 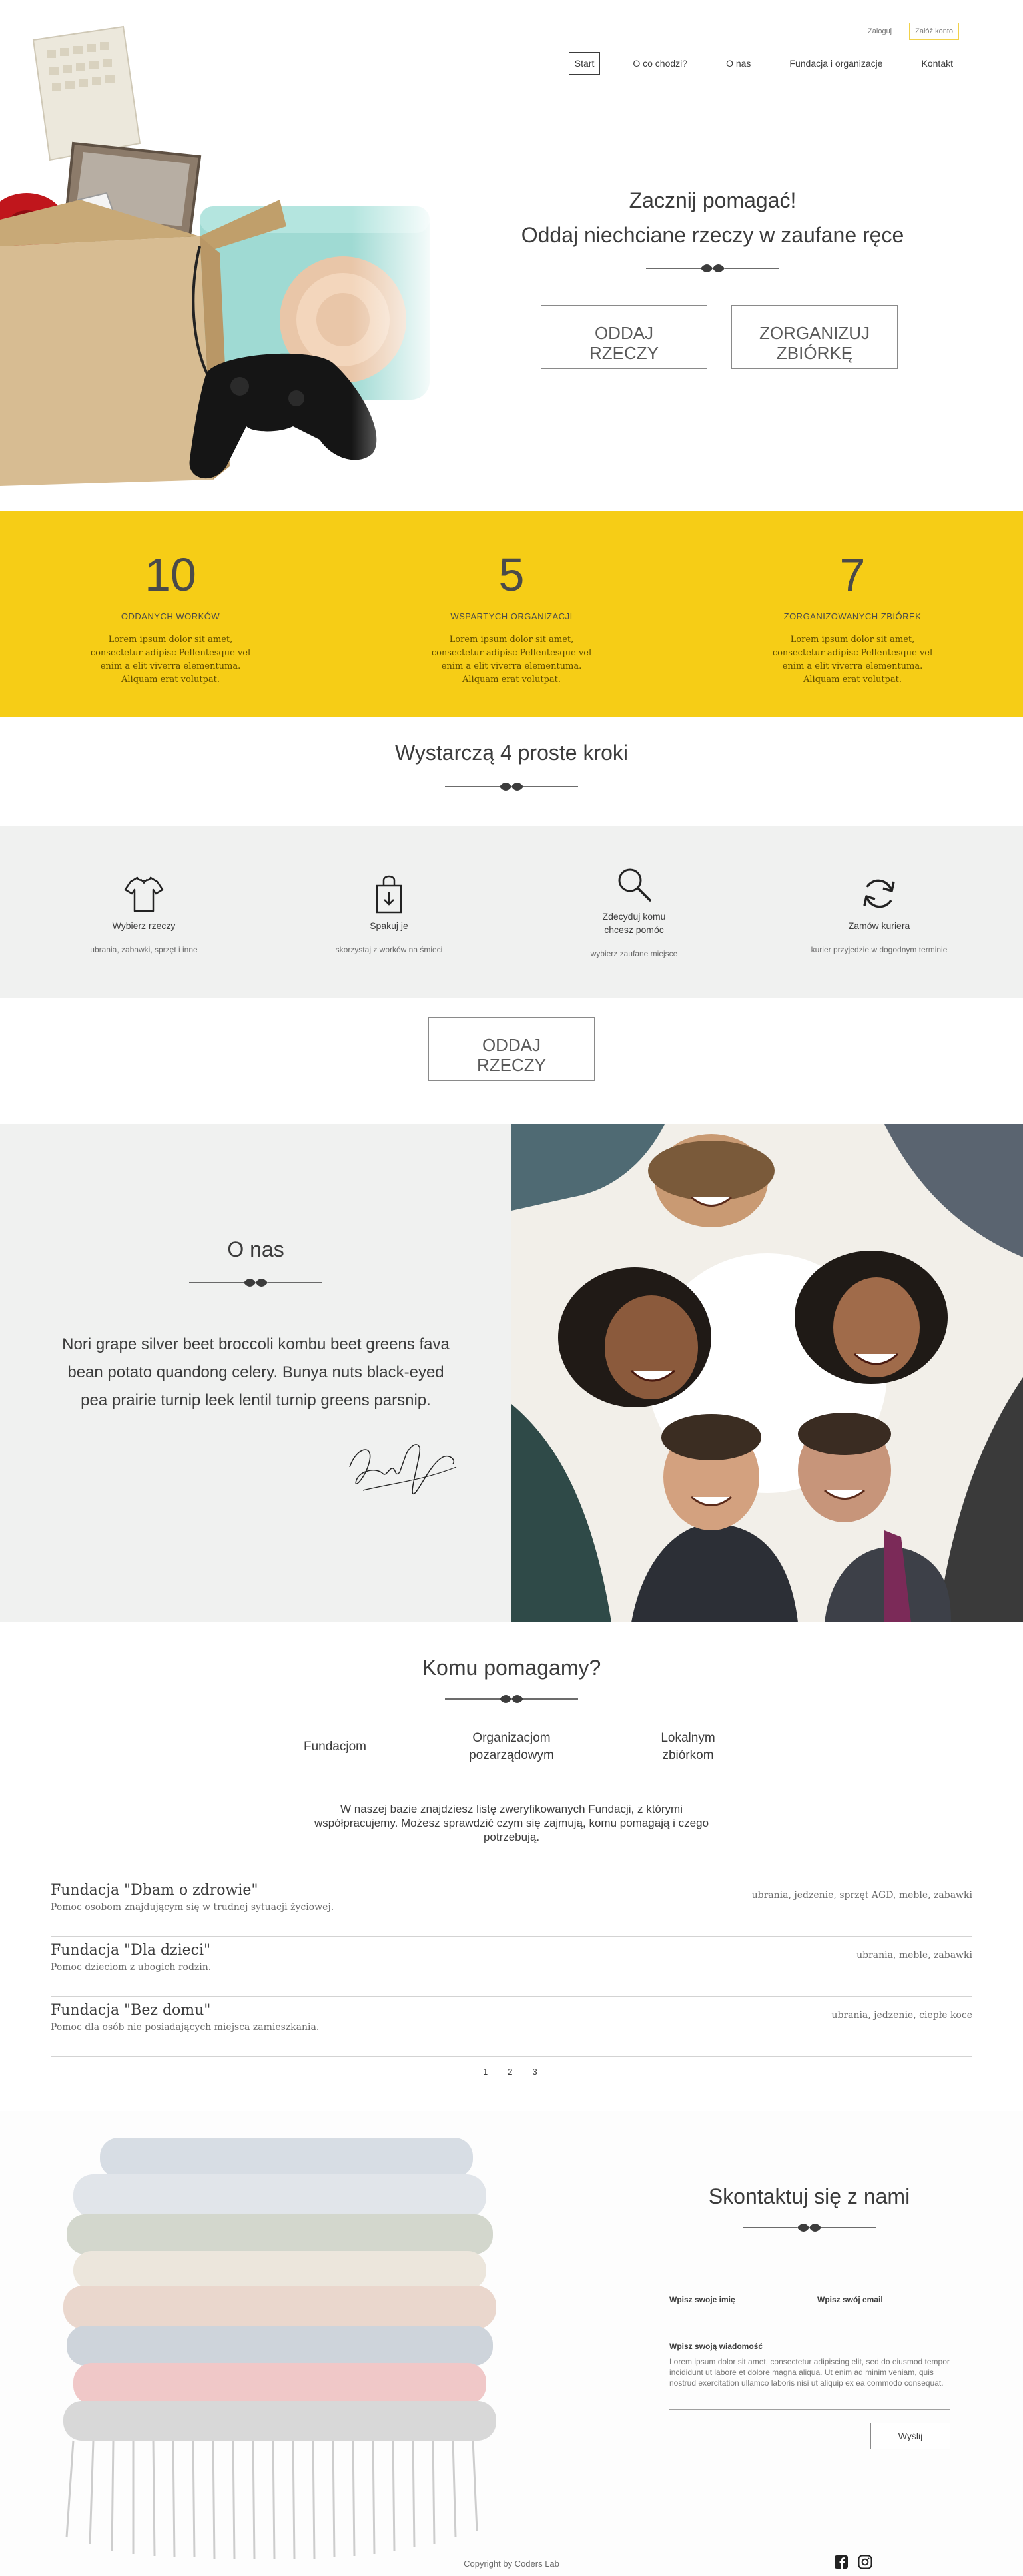 I want to click on facebook-icon, so click(x=841, y=2562).